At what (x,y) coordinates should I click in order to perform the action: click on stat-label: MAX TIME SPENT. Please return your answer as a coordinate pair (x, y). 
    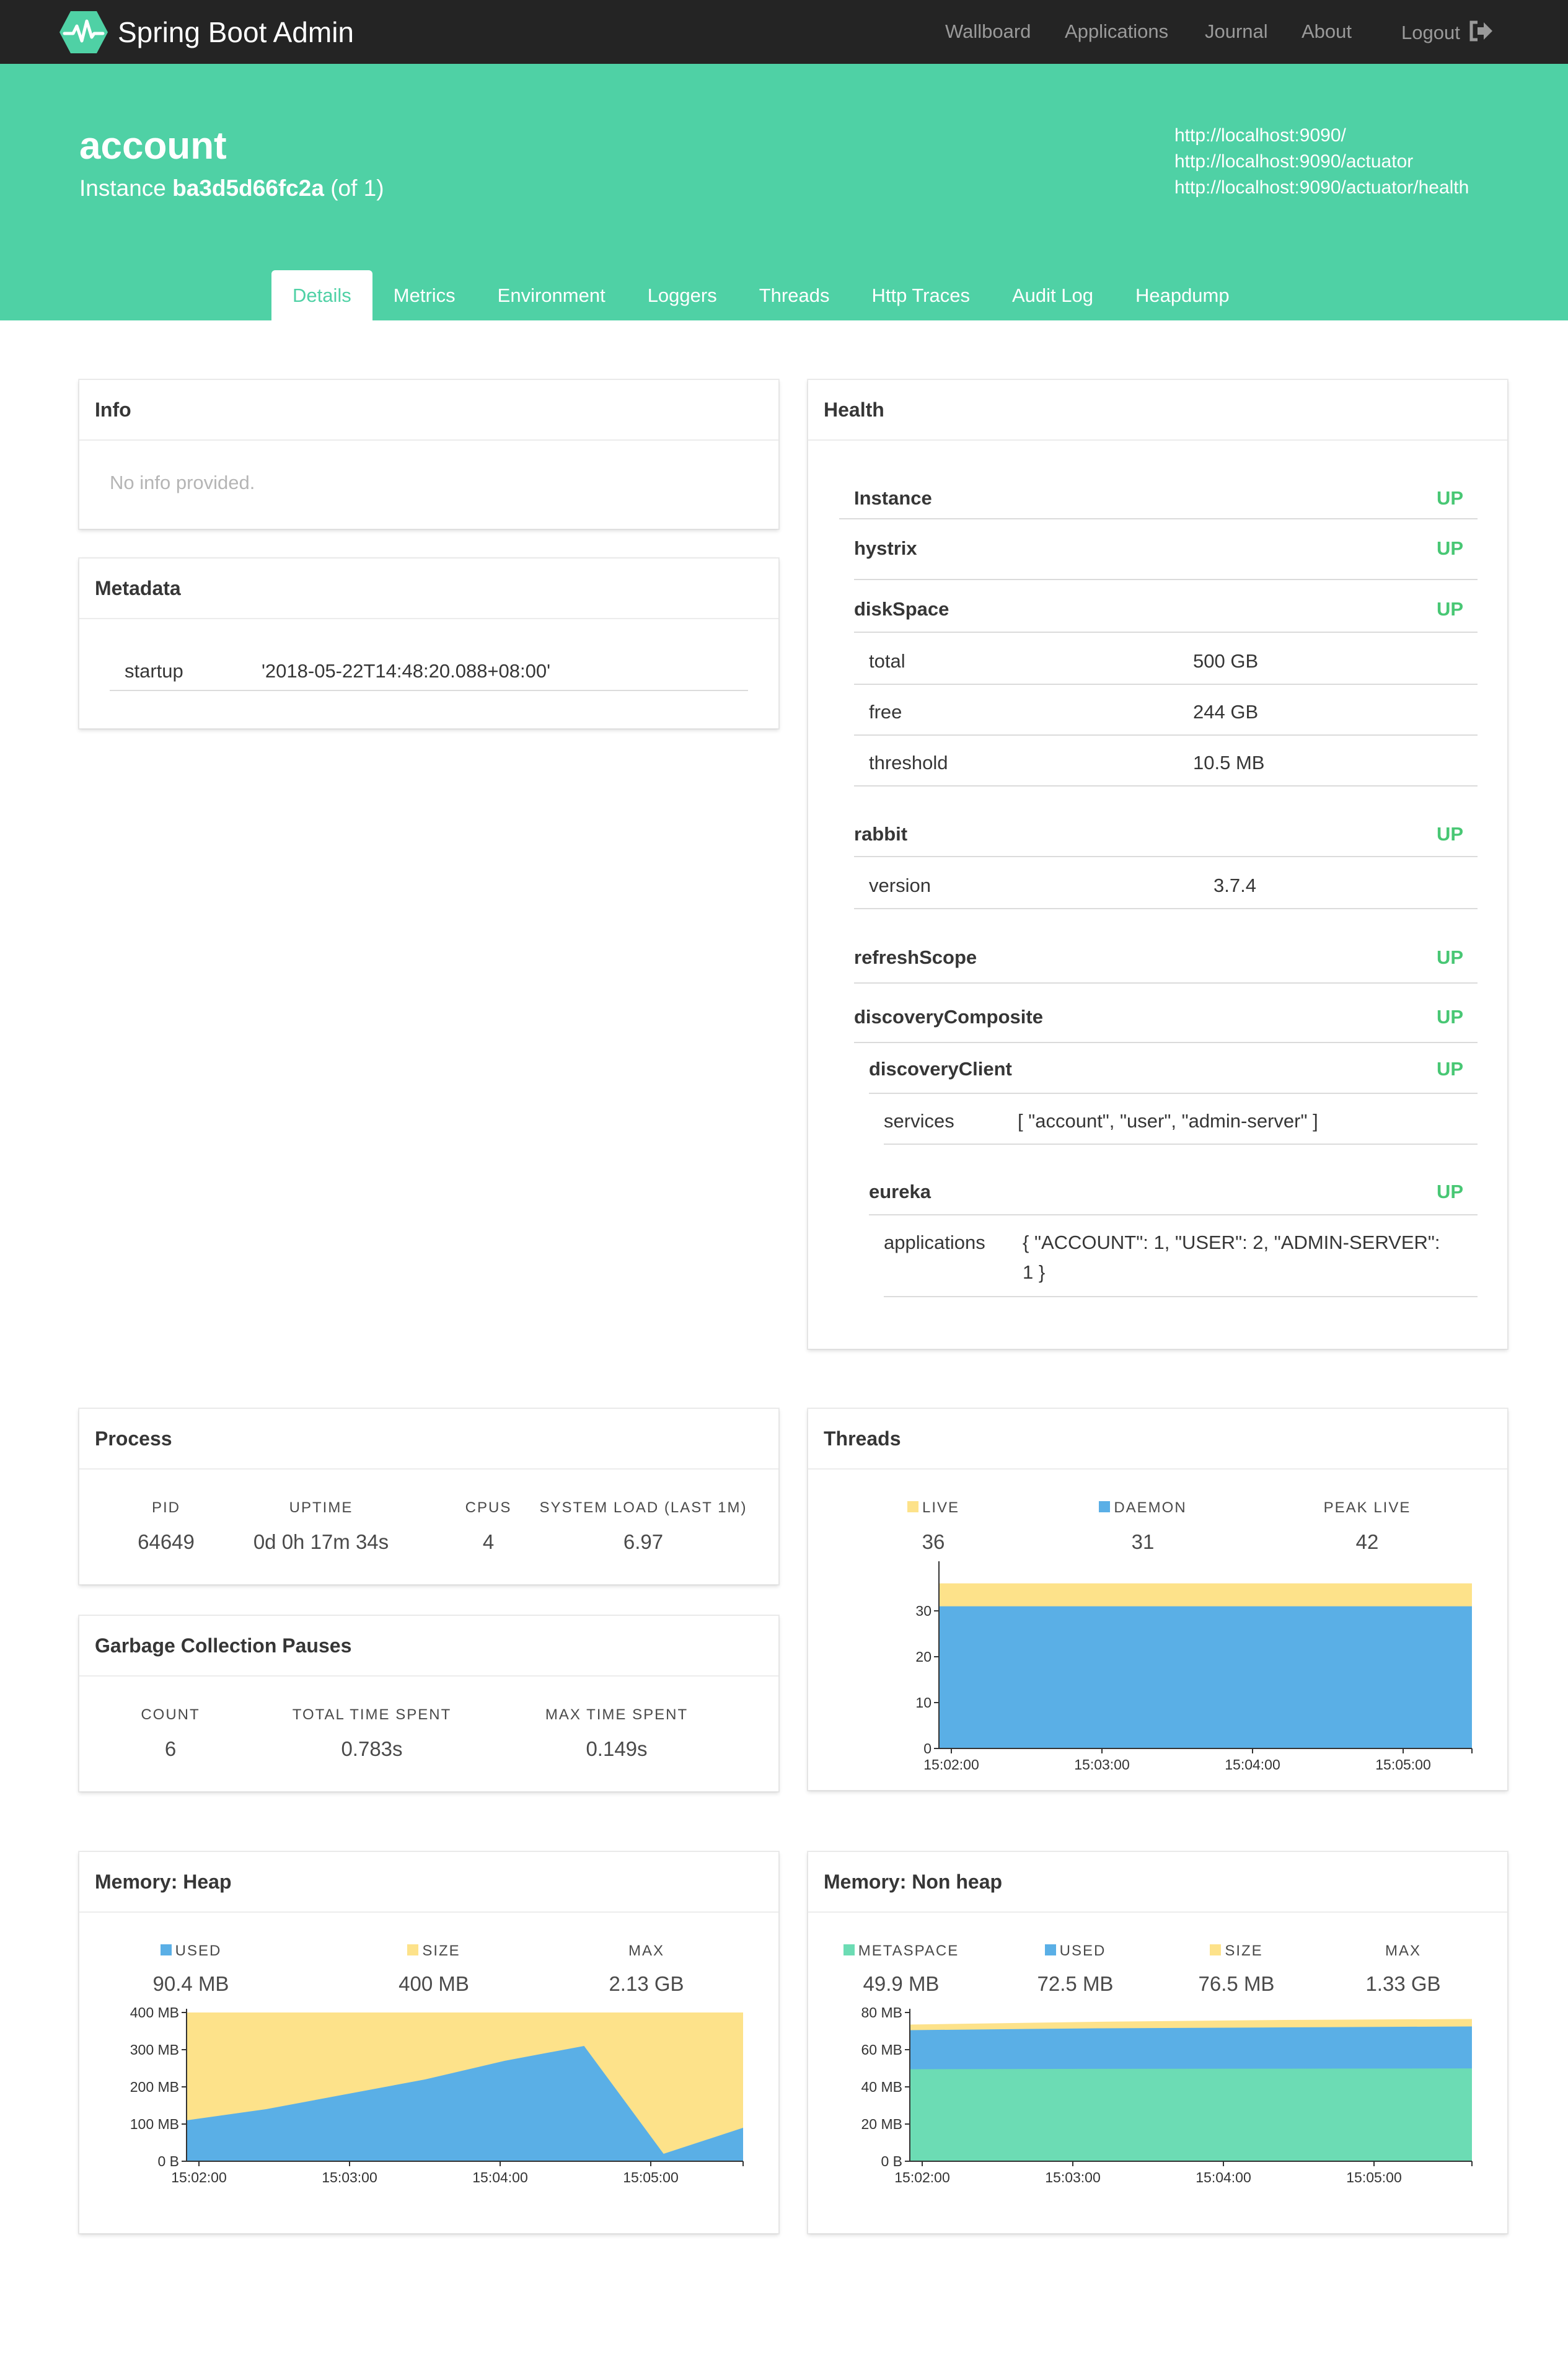
    Looking at the image, I should click on (617, 1714).